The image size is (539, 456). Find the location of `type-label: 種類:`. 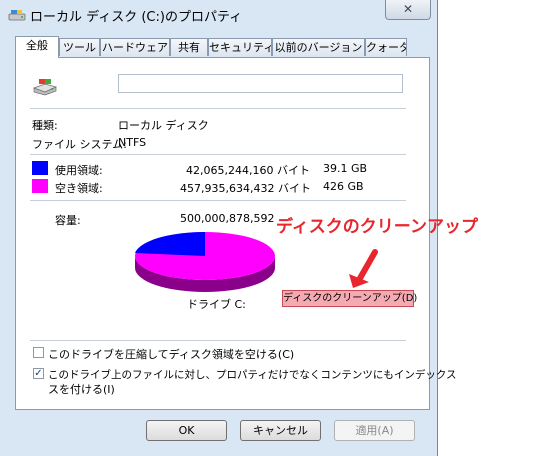

type-label: 種類: is located at coordinates (45, 125).